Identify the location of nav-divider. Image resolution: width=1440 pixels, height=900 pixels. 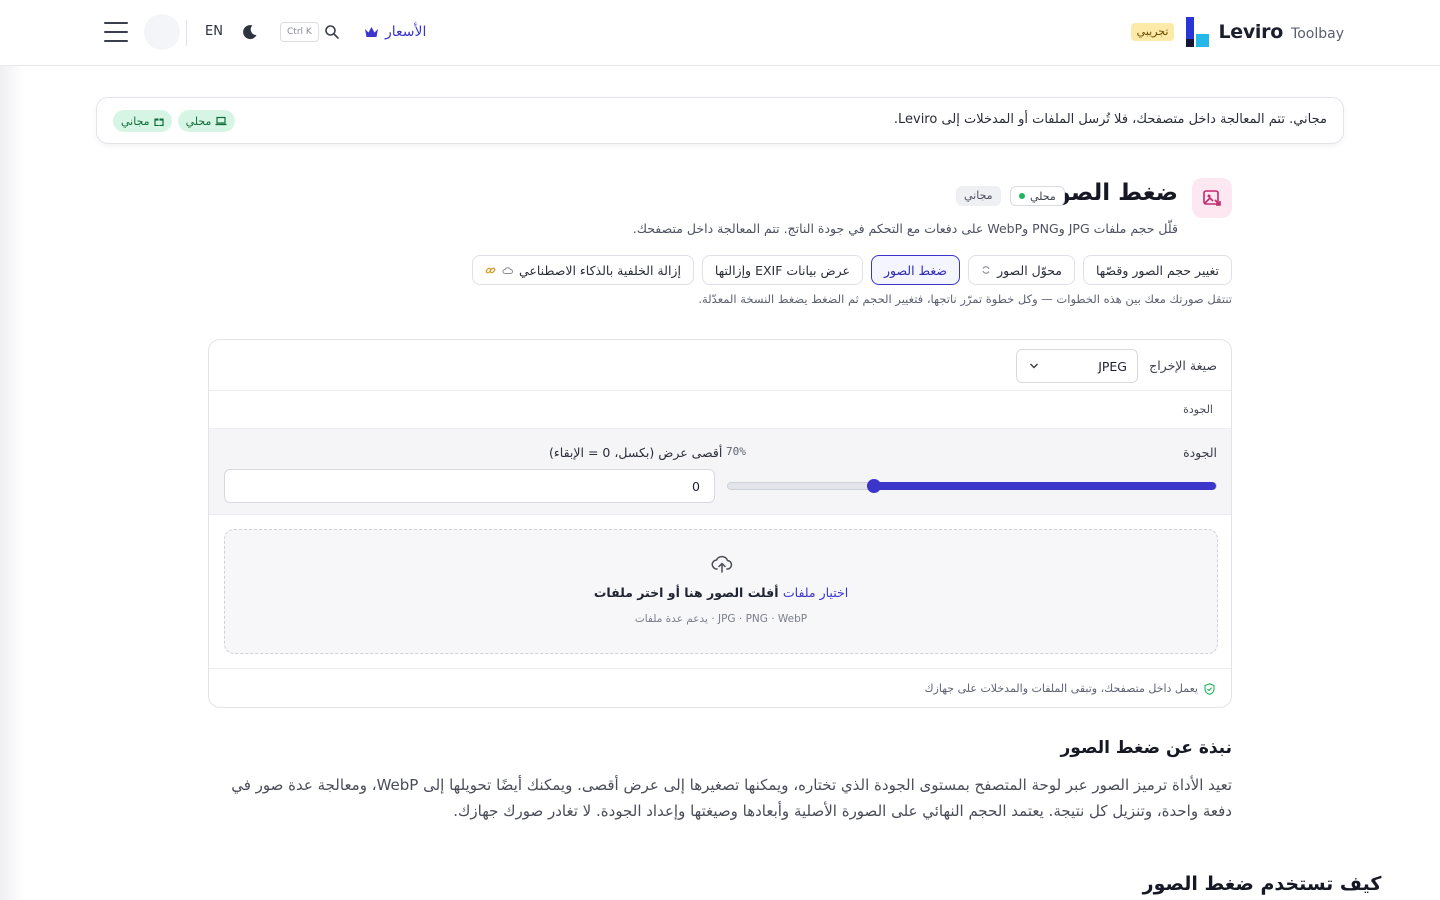
(186, 33).